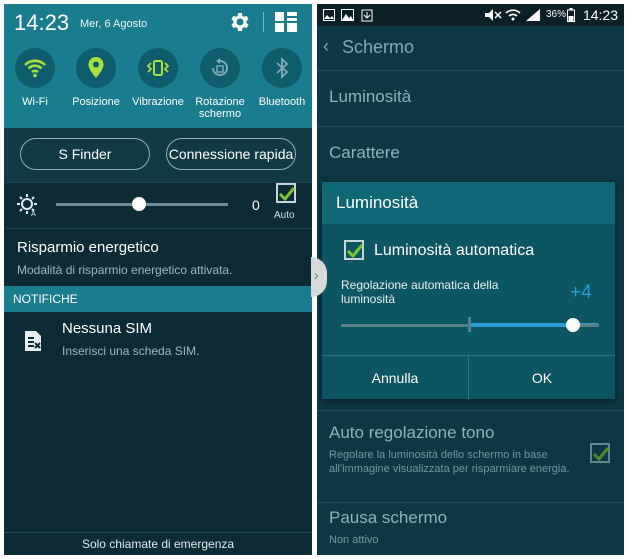 This screenshot has width=628, height=559. I want to click on toggle-label: Vibrazione, so click(158, 102).